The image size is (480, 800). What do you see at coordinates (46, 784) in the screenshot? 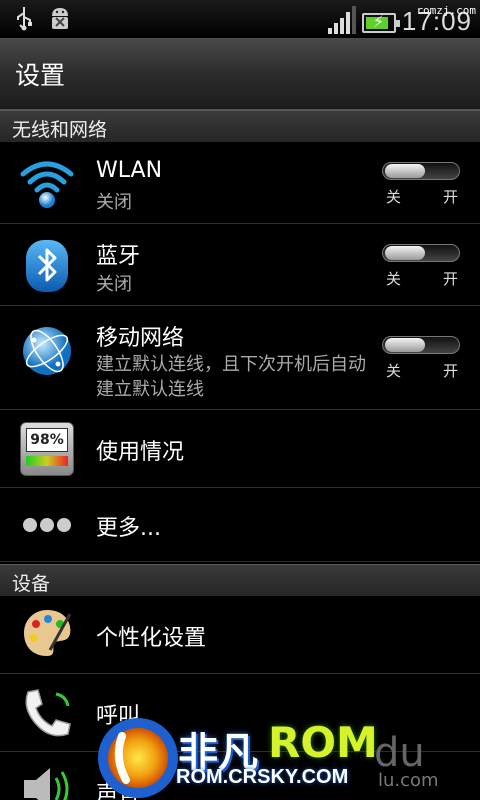
I see `speaker-icon` at bounding box center [46, 784].